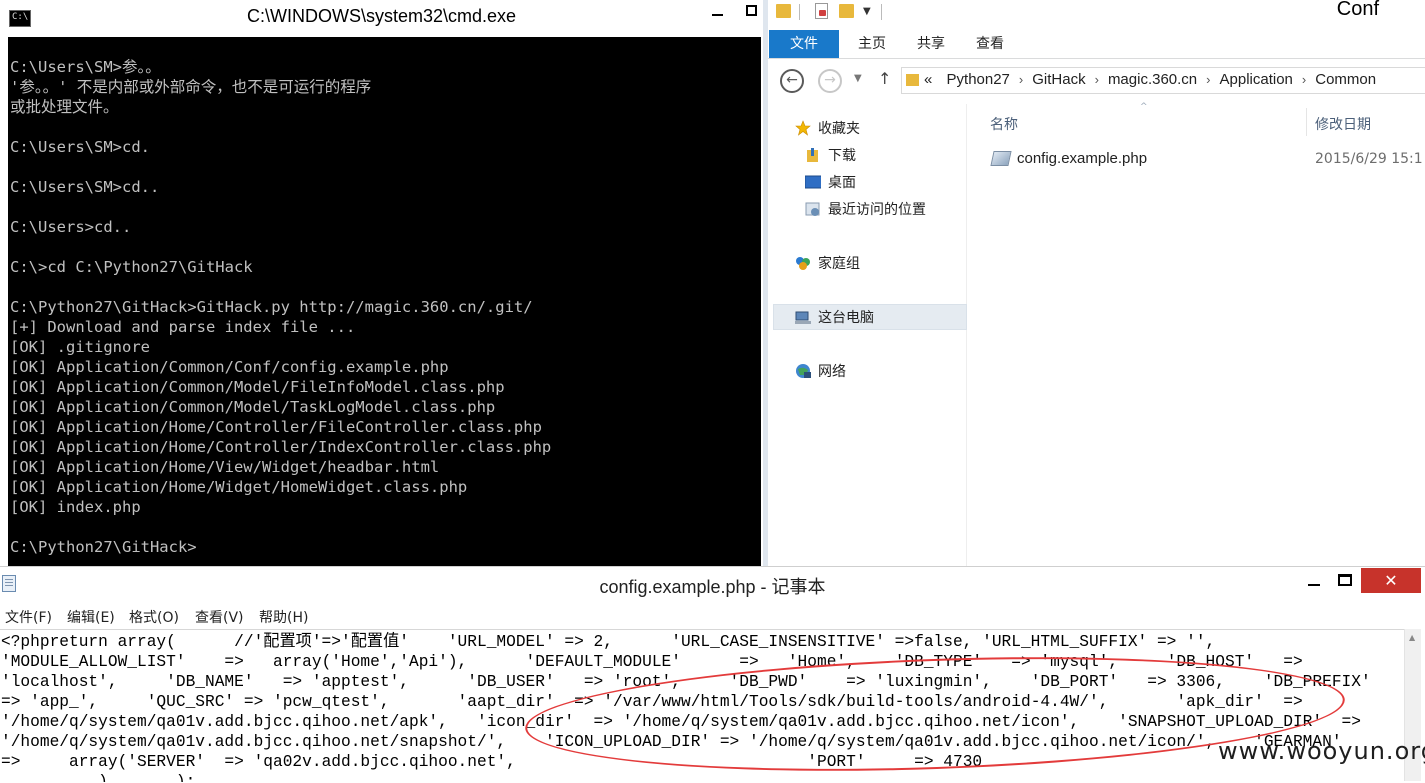 The width and height of the screenshot is (1425, 783). I want to click on forward-arrow-icon: →, so click(830, 81).